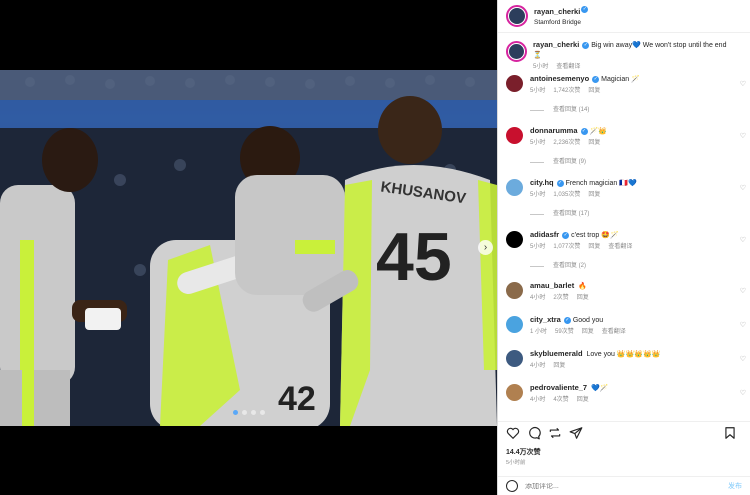  I want to click on view-replies-link: 查看回复 (17), so click(631, 214).